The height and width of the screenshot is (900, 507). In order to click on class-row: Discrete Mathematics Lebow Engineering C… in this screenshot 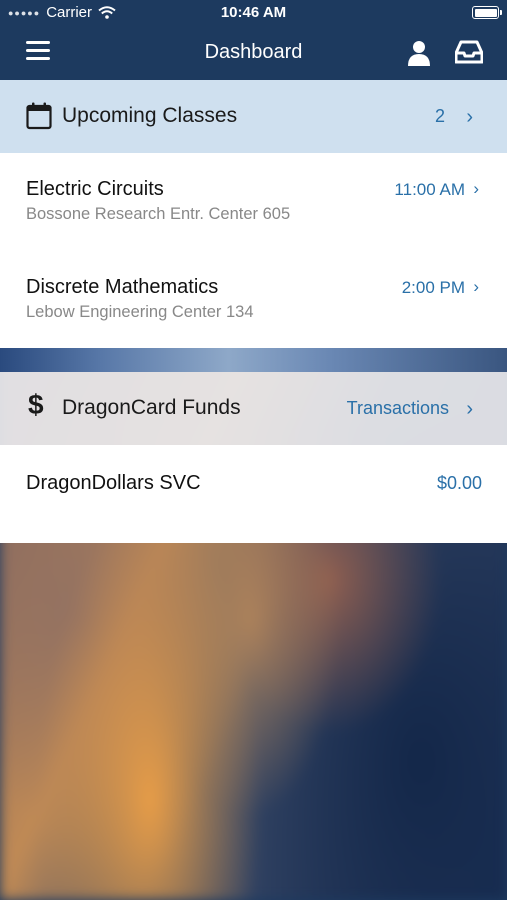, I will do `click(253, 298)`.